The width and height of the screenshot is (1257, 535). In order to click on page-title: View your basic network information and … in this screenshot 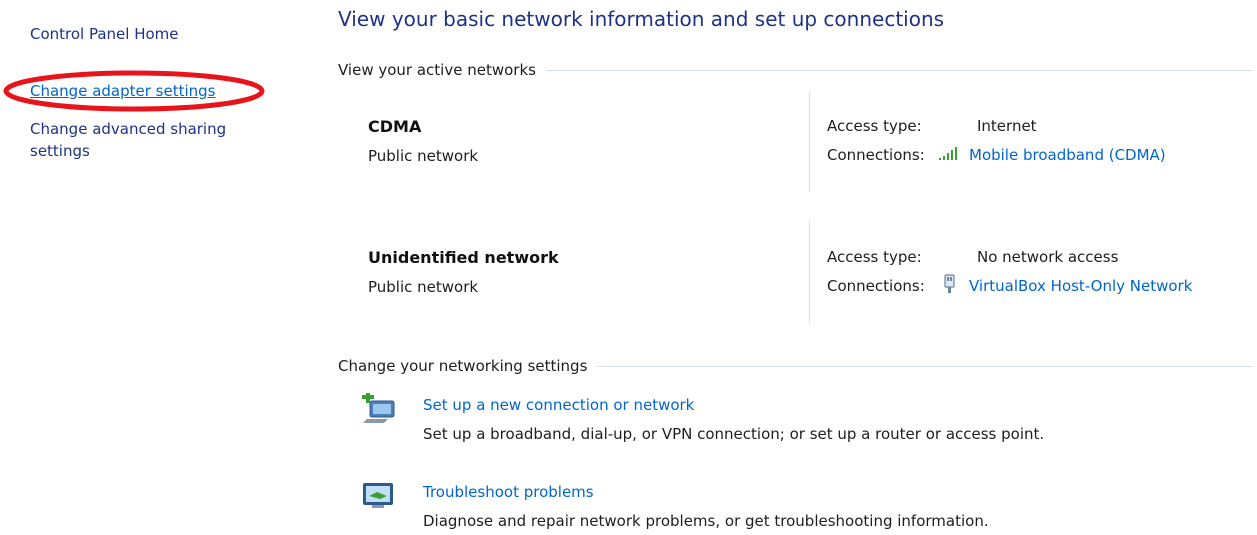, I will do `click(641, 19)`.